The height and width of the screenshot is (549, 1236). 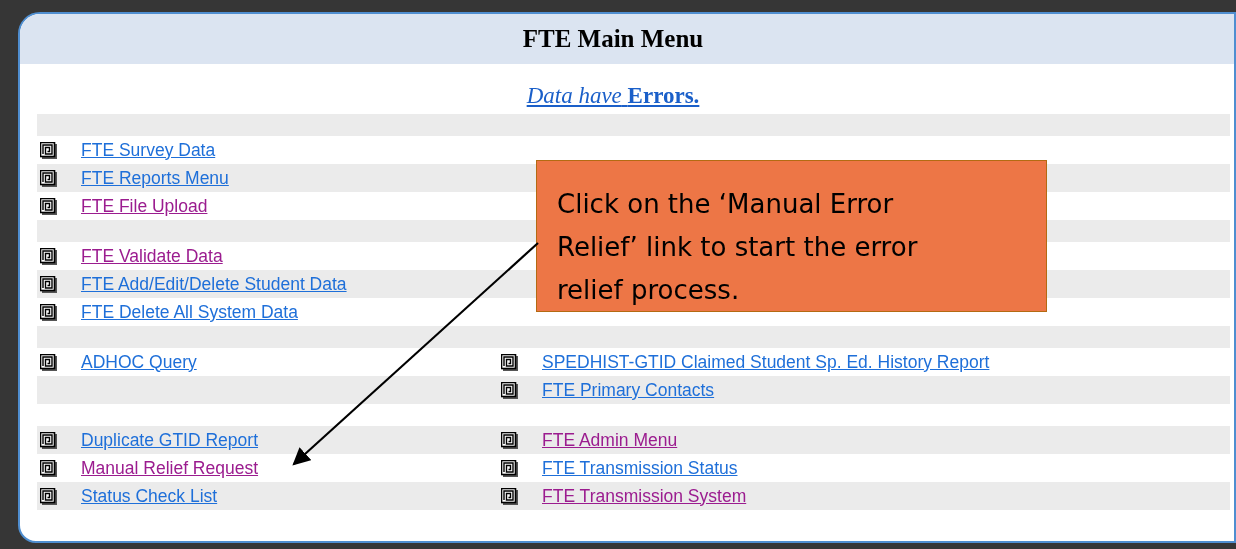 What do you see at coordinates (214, 284) in the screenshot?
I see `menu-link: FTE Add/Edit/Delete Student Data` at bounding box center [214, 284].